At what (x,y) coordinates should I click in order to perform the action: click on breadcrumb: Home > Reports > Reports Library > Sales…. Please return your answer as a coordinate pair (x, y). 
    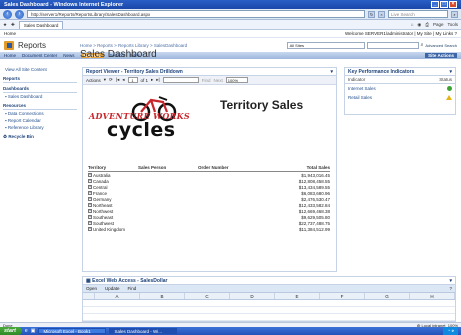
    Looking at the image, I should click on (133, 45).